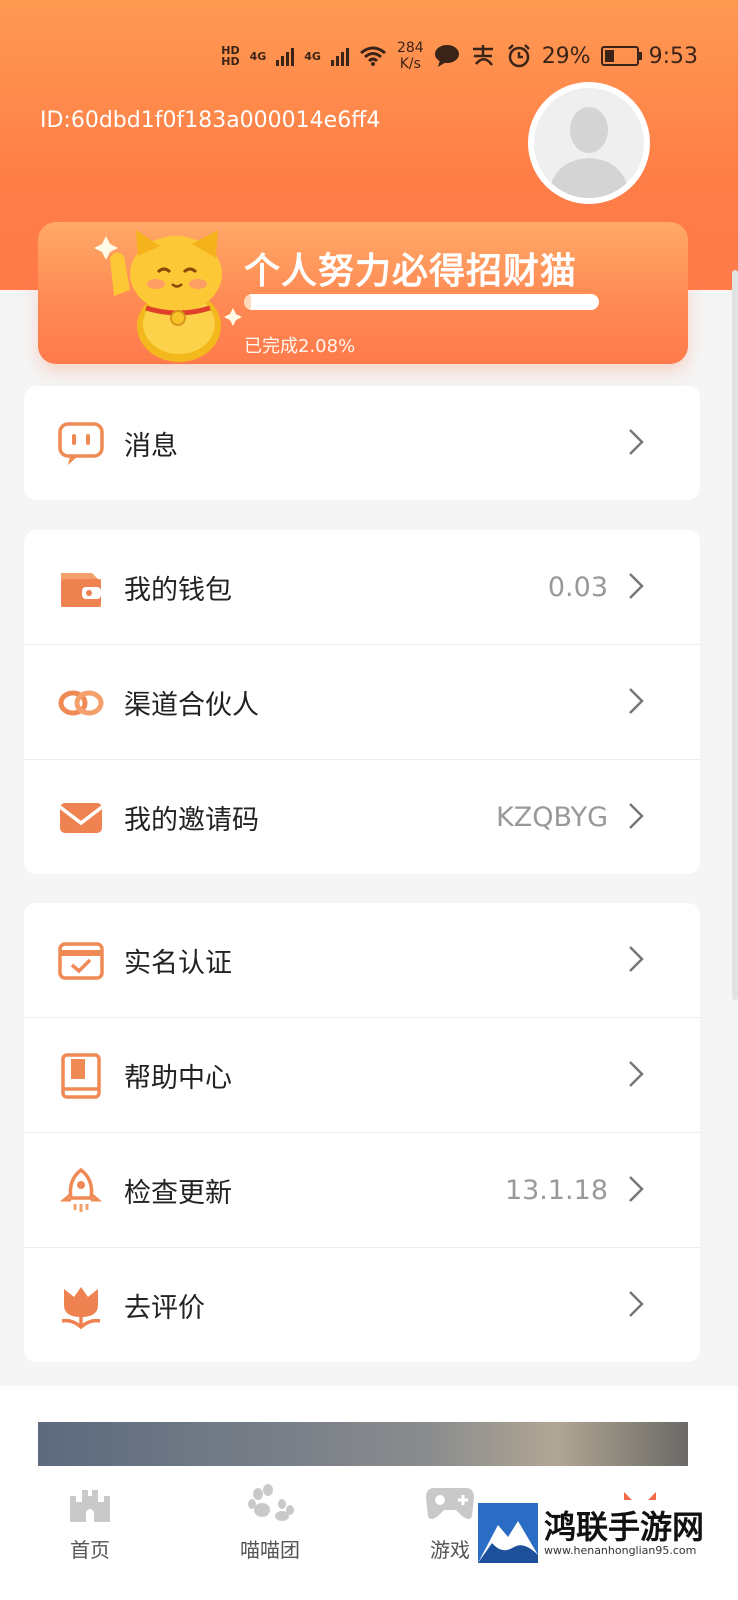  What do you see at coordinates (362, 1305) in the screenshot?
I see `menu-item-rate: 去评价` at bounding box center [362, 1305].